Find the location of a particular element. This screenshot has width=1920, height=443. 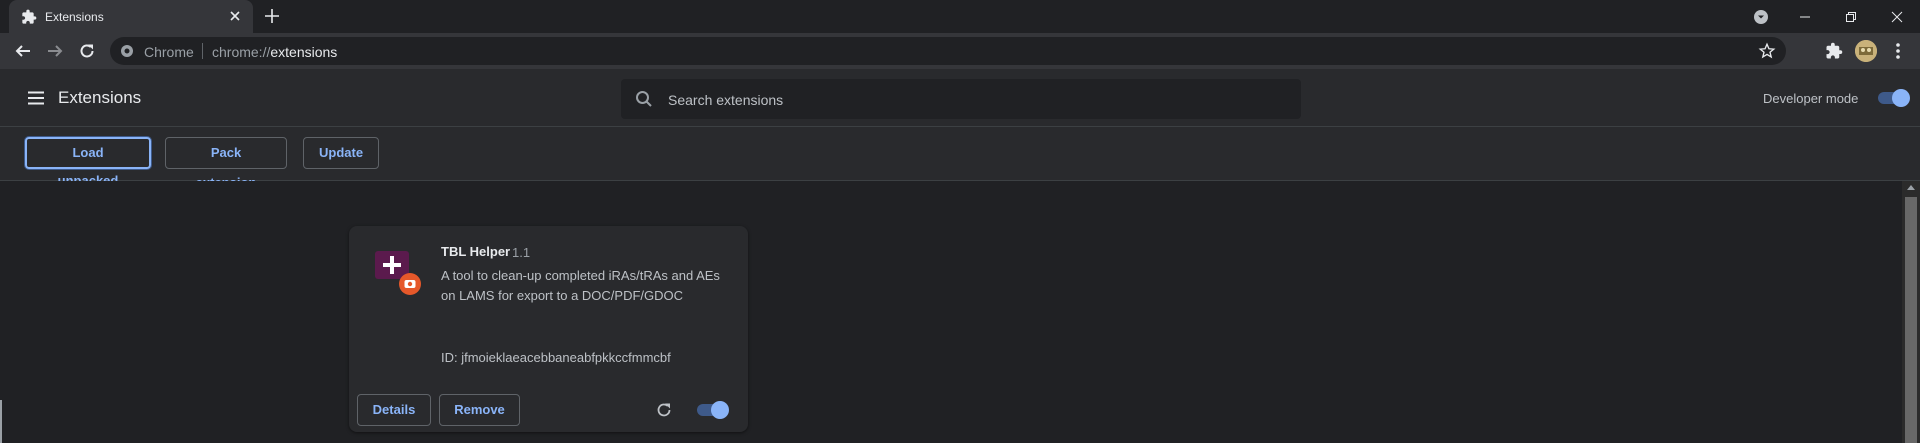

chrome-menu-button is located at coordinates (1898, 51).